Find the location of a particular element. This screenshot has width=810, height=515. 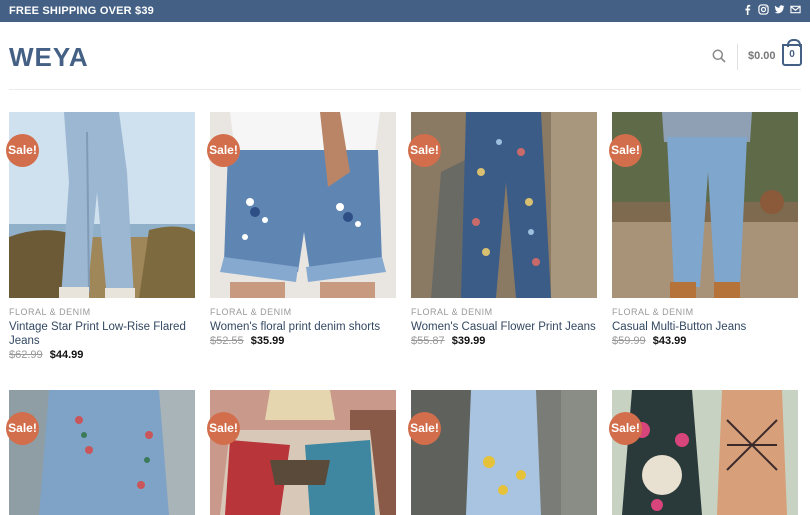

search-icon is located at coordinates (719, 56).